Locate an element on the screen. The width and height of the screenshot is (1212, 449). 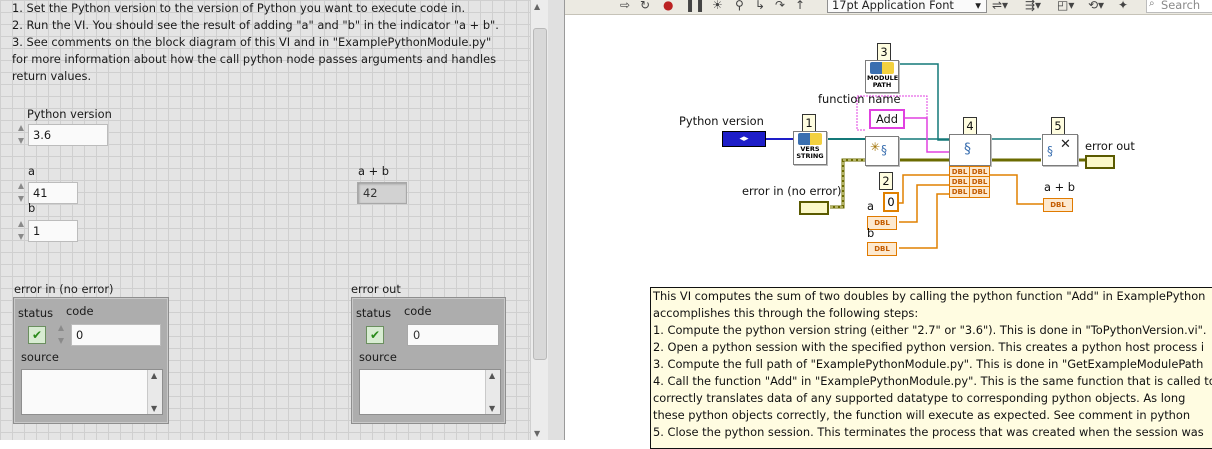
step-number: 1 is located at coordinates (809, 123).